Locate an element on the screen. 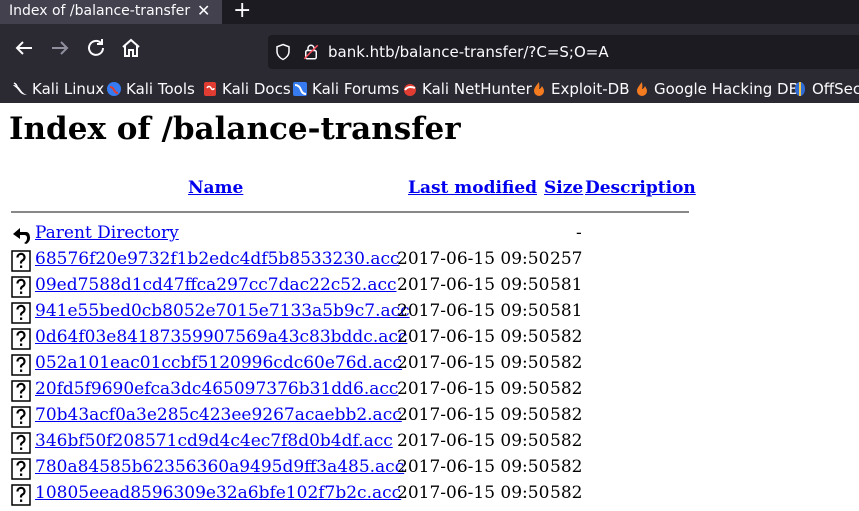 The width and height of the screenshot is (859, 511). bookmark-label: OffSec is located at coordinates (835, 89).